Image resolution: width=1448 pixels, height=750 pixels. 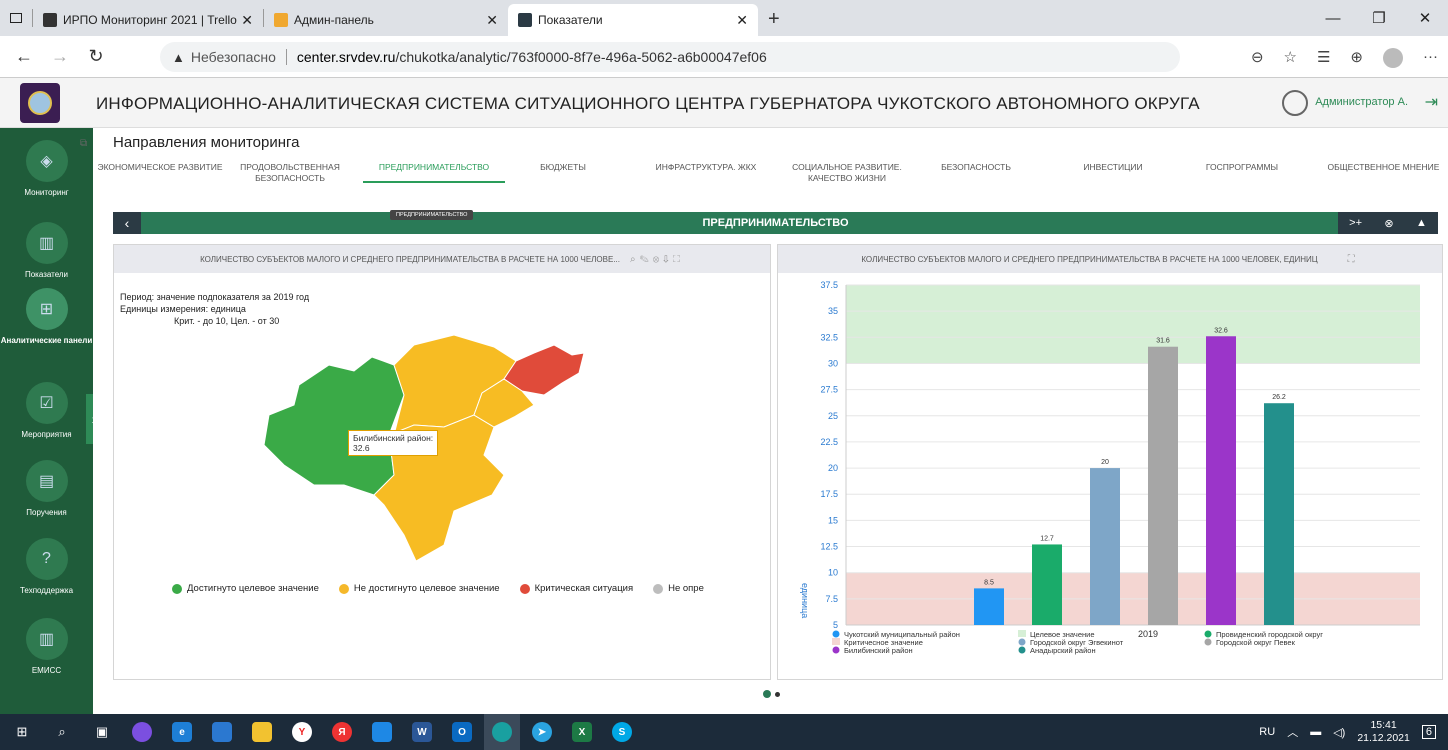 What do you see at coordinates (774, 20) in the screenshot?
I see `new-tab-icon: +` at bounding box center [774, 20].